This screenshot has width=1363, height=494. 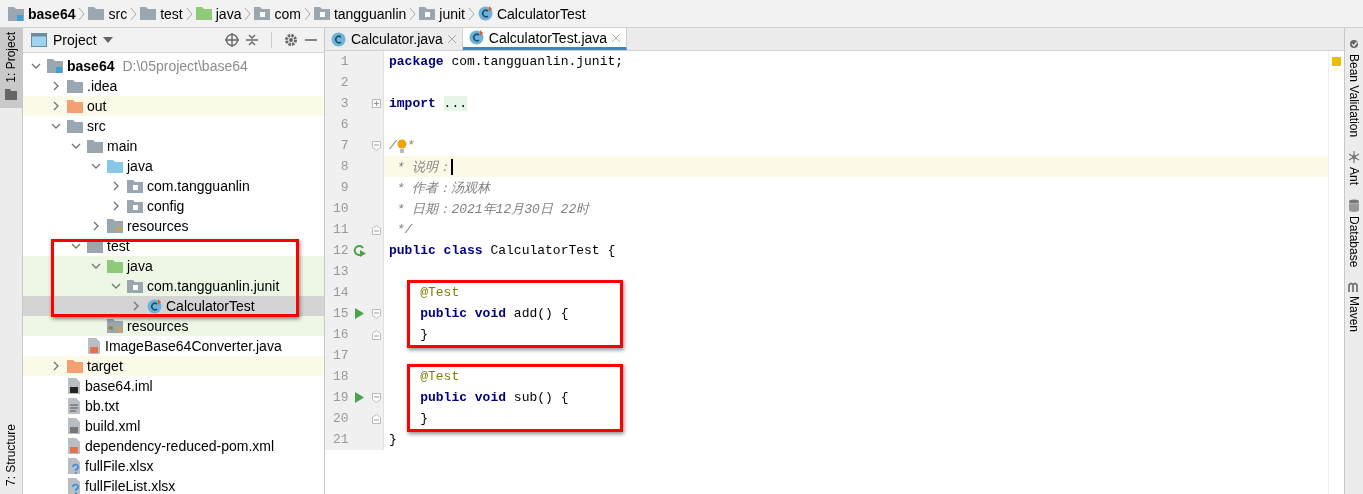 I want to click on tree-item-label: resources, so click(x=158, y=326).